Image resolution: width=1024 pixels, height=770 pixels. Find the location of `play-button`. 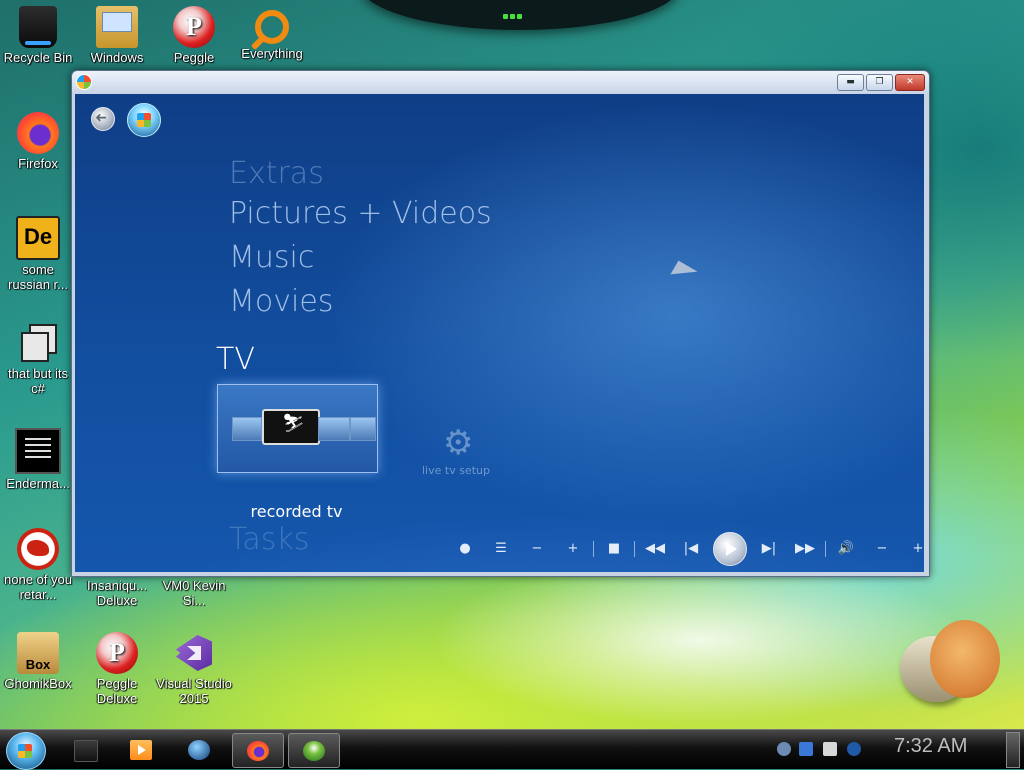

play-button is located at coordinates (730, 549).